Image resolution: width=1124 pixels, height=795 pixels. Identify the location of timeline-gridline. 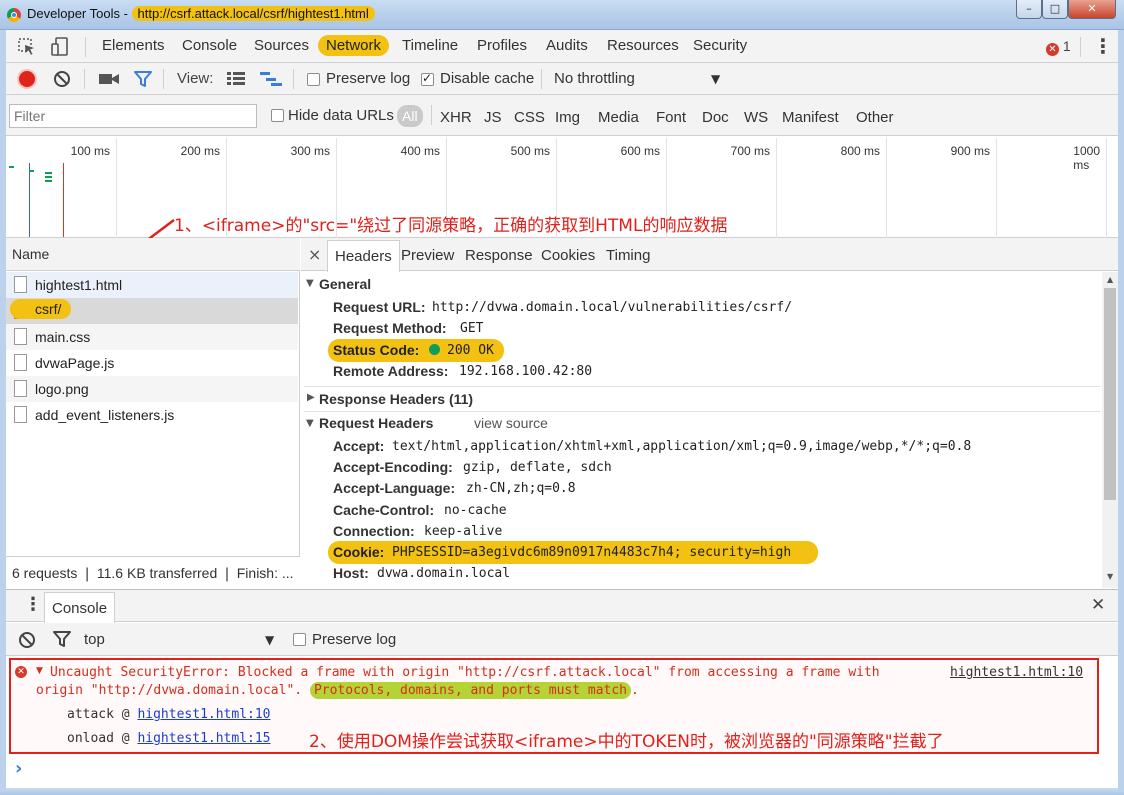
(1106, 188).